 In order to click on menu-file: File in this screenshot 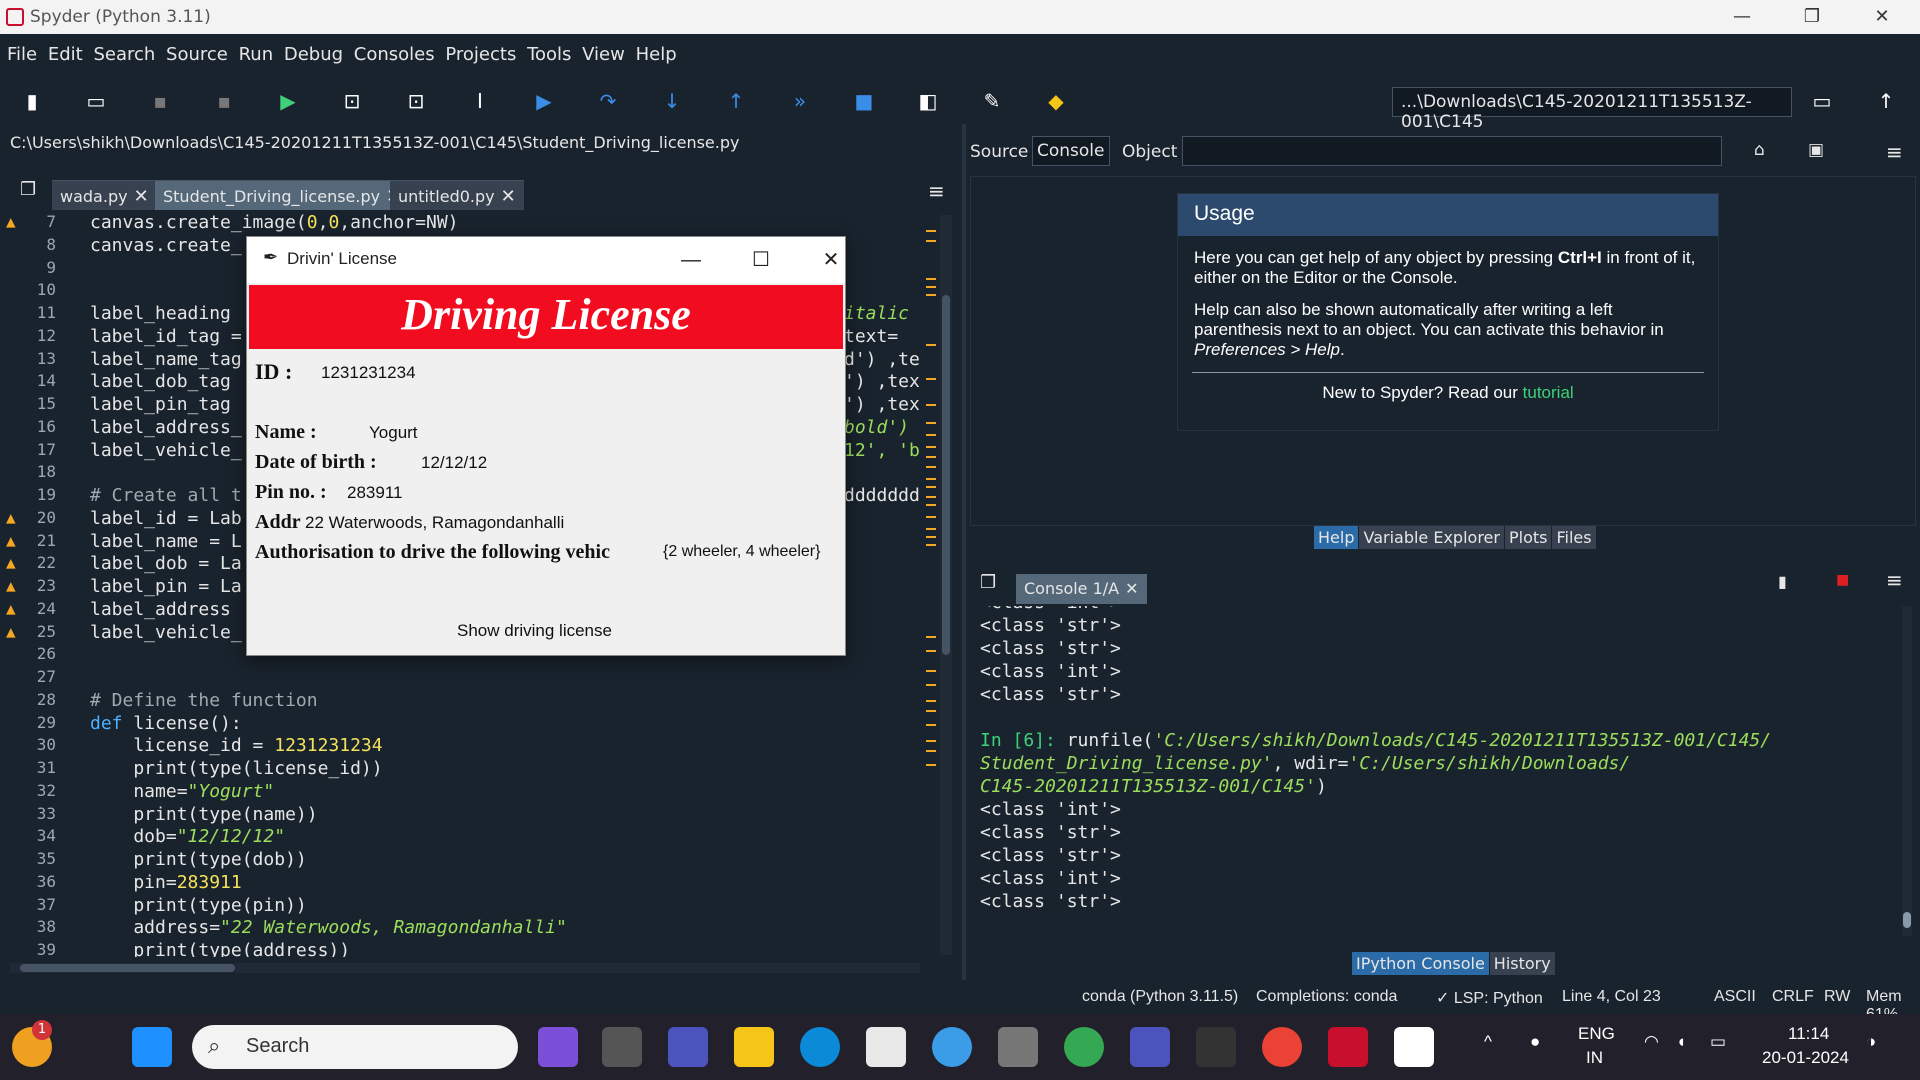, I will do `click(18, 50)`.